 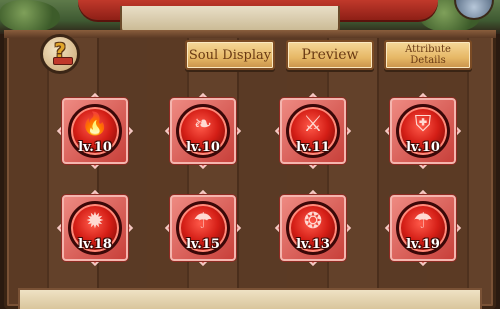 What do you see at coordinates (95, 244) in the screenshot?
I see `soul-level: lv.18` at bounding box center [95, 244].